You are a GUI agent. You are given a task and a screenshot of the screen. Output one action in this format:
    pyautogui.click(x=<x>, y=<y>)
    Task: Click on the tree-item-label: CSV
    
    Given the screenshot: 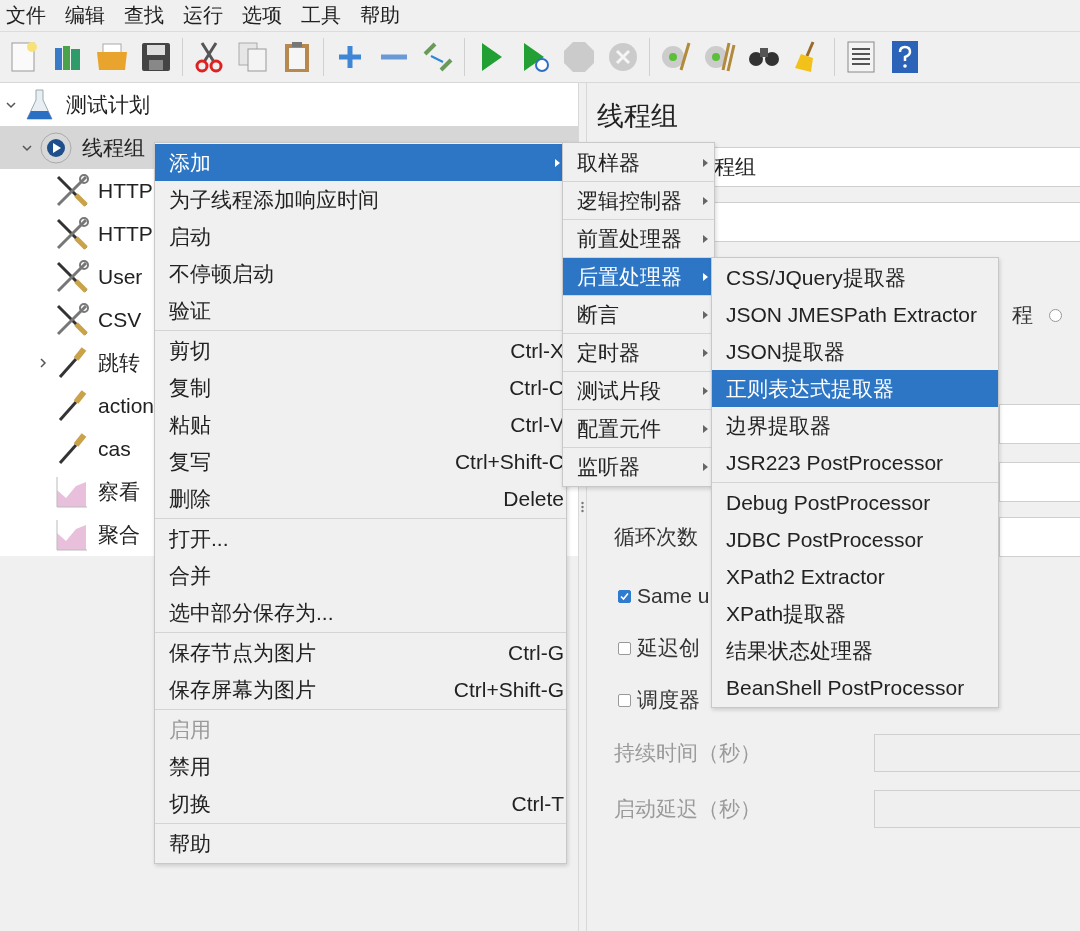 What is the action you would take?
    pyautogui.click(x=120, y=319)
    